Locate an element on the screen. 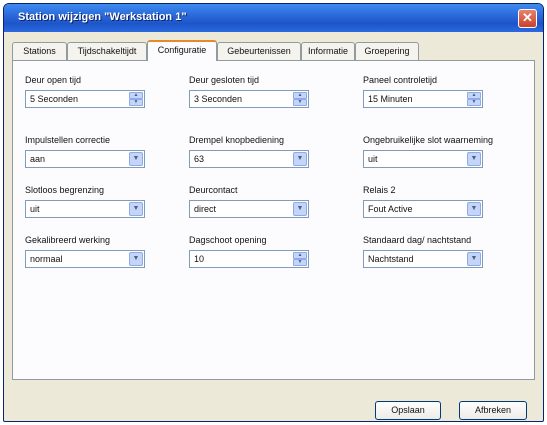 This screenshot has width=547, height=425. paneel-controletijd-spinner: 15 Minuten ▲ ▼ is located at coordinates (423, 99).